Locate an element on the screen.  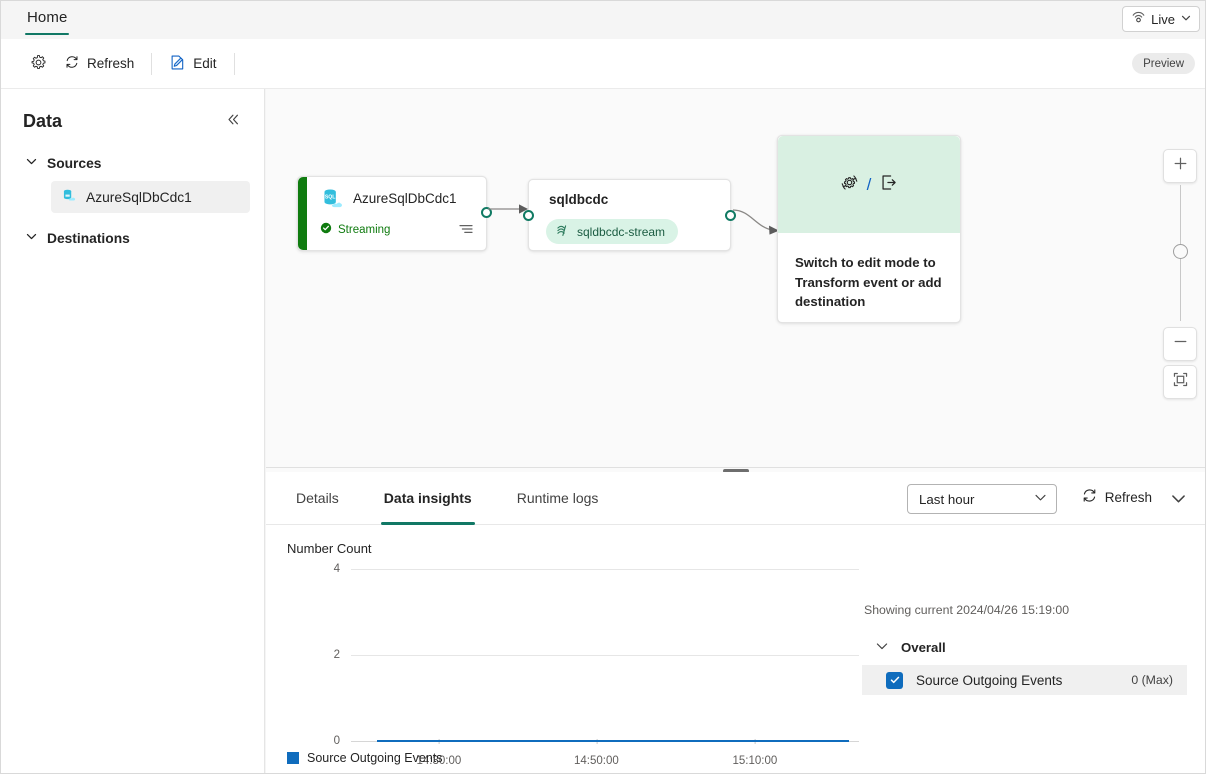
sidebar-group-destinations: Destinations is located at coordinates (144, 238).